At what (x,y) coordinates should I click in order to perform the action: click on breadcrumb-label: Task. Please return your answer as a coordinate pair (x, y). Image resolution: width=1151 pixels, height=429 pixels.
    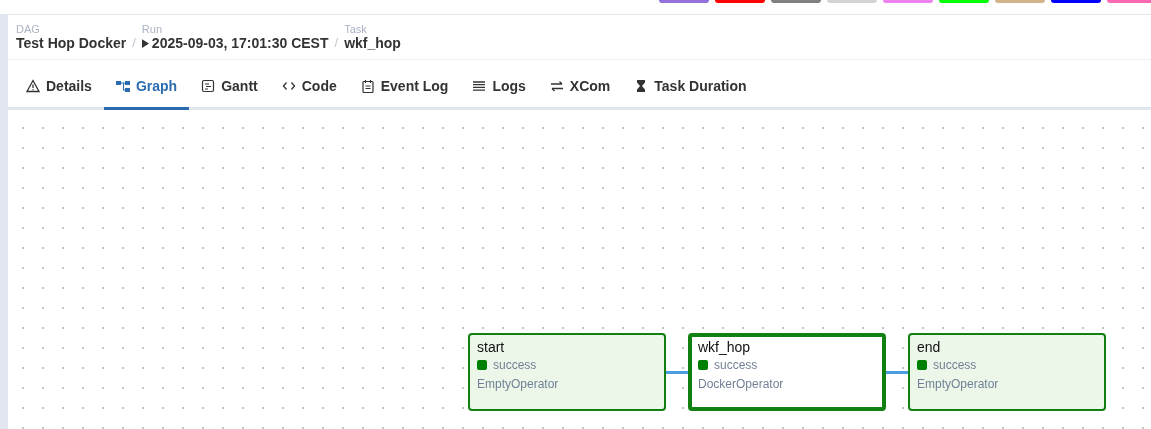
    Looking at the image, I should click on (356, 29).